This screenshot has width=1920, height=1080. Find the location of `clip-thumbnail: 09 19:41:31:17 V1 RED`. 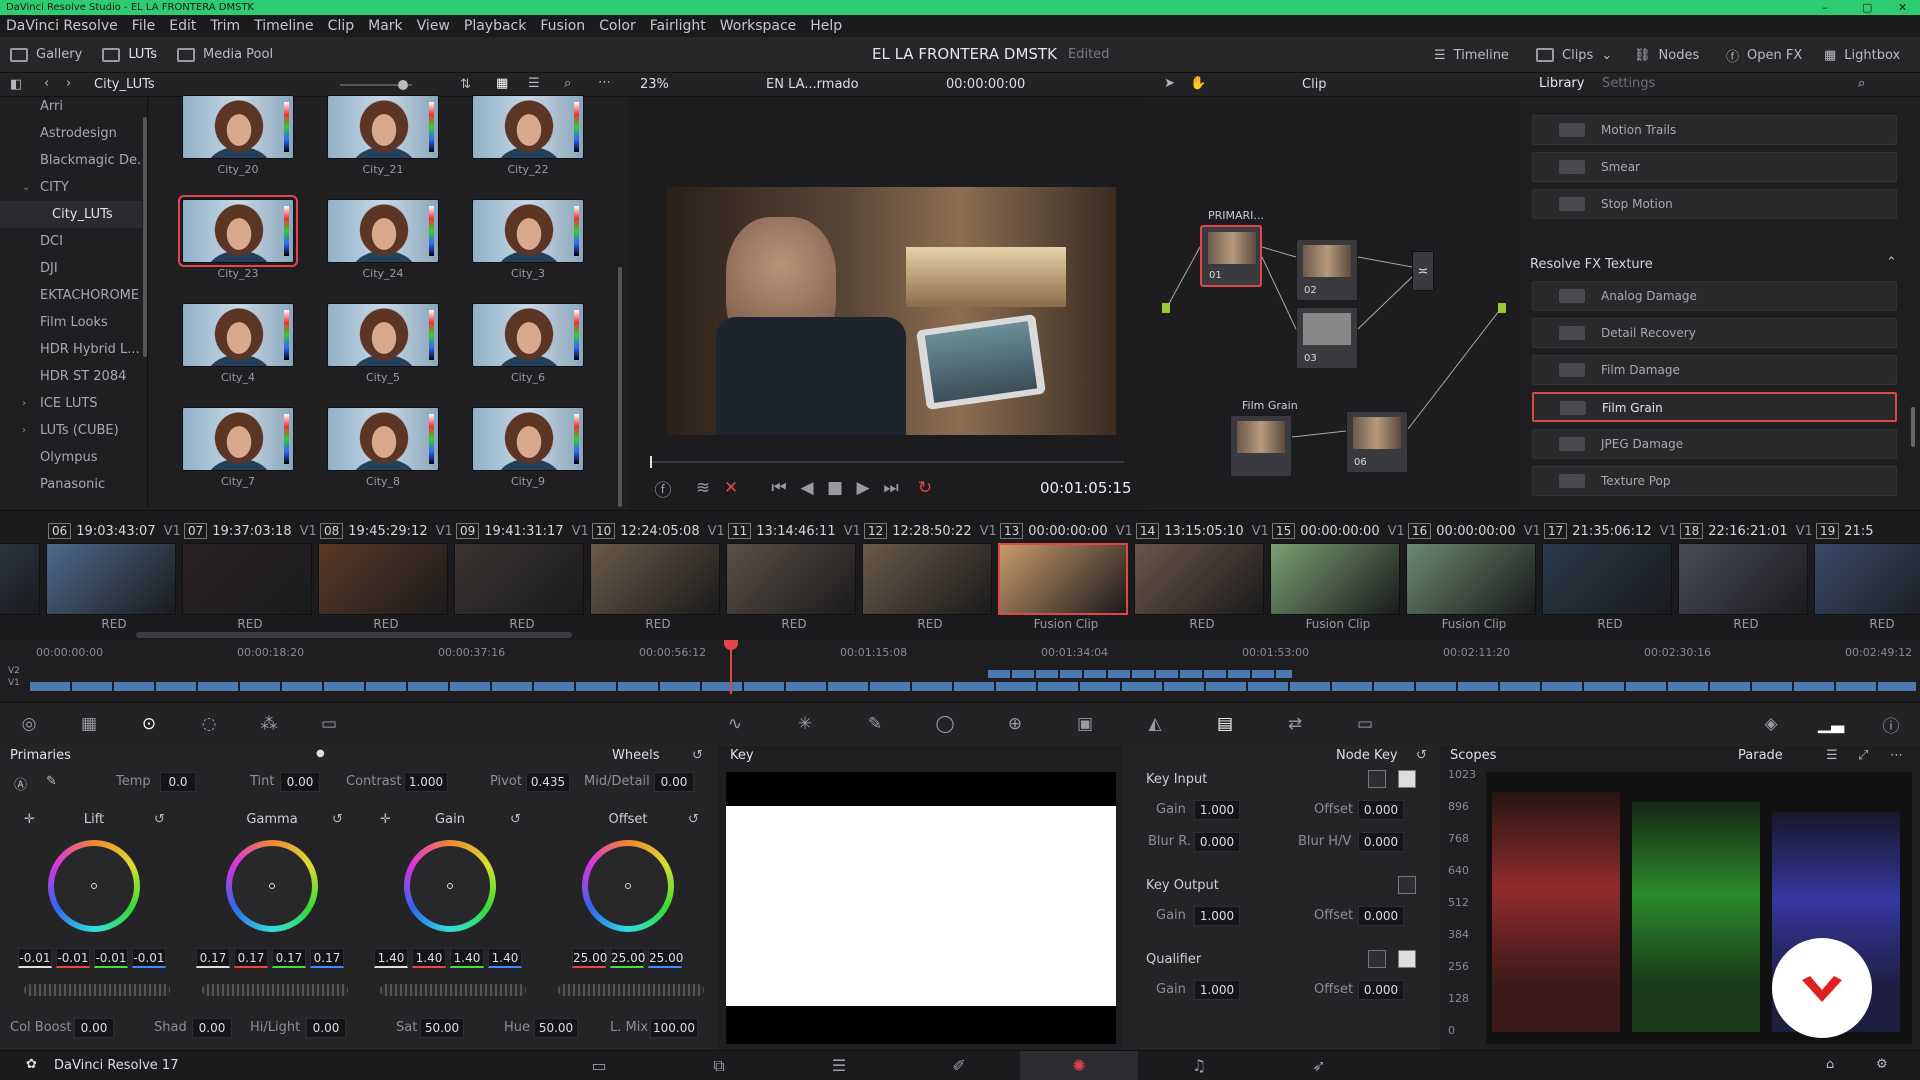

clip-thumbnail: 09 19:41:31:17 V1 RED is located at coordinates (522, 578).